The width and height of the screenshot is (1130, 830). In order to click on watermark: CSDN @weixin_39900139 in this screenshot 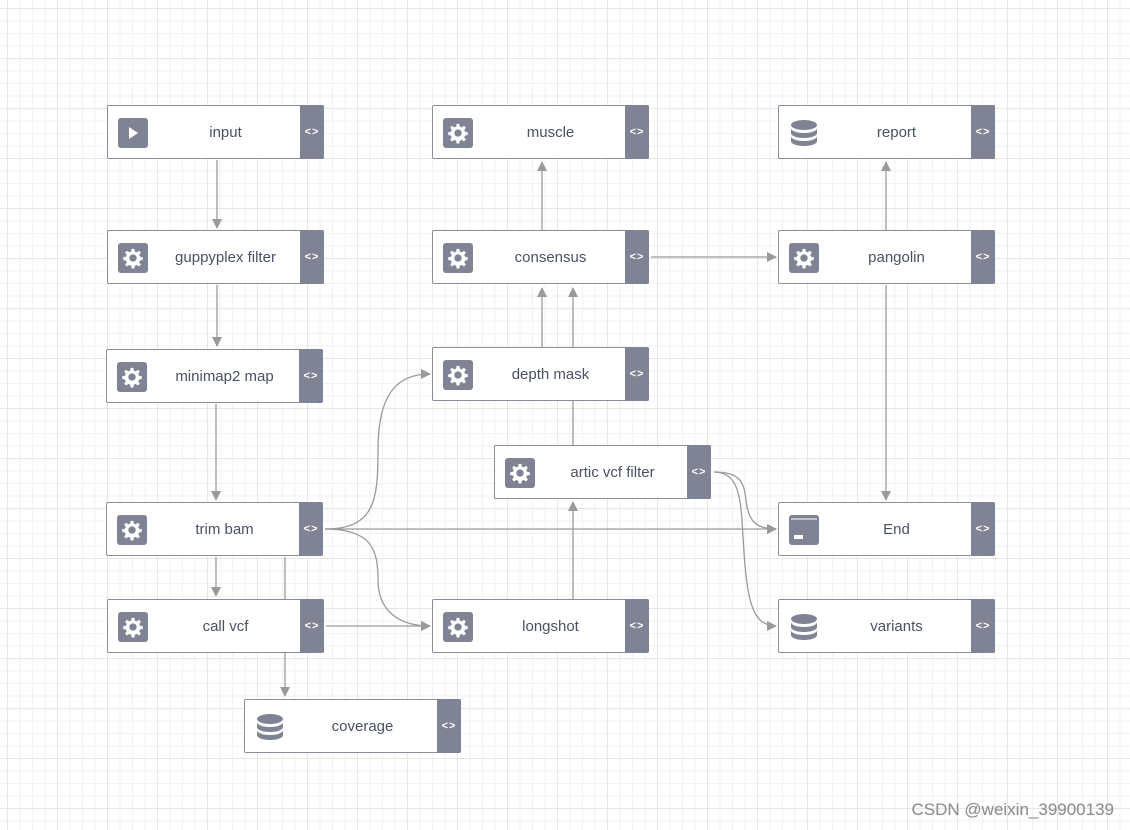, I will do `click(1012, 809)`.